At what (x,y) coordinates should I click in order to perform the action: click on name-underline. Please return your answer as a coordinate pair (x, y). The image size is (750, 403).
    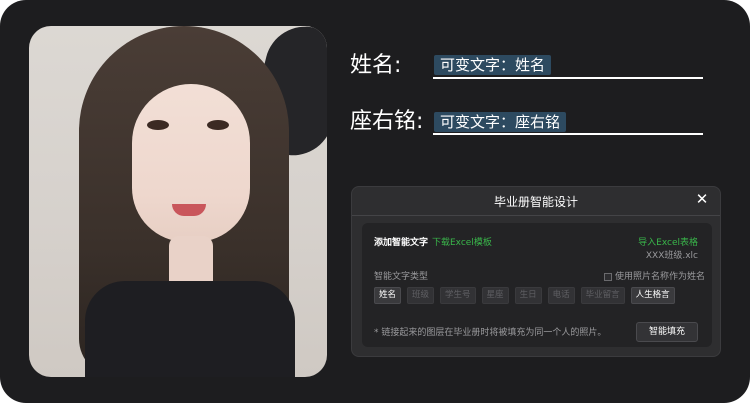
    Looking at the image, I should click on (568, 78).